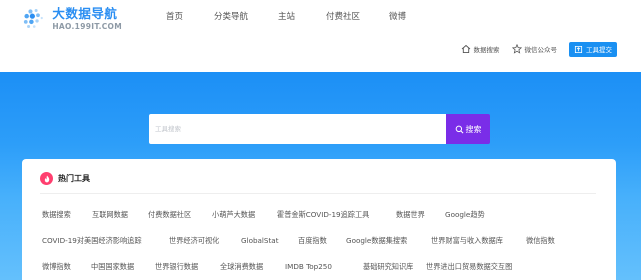 The width and height of the screenshot is (641, 280). I want to click on submit-tool-button: 工具提交, so click(593, 49).